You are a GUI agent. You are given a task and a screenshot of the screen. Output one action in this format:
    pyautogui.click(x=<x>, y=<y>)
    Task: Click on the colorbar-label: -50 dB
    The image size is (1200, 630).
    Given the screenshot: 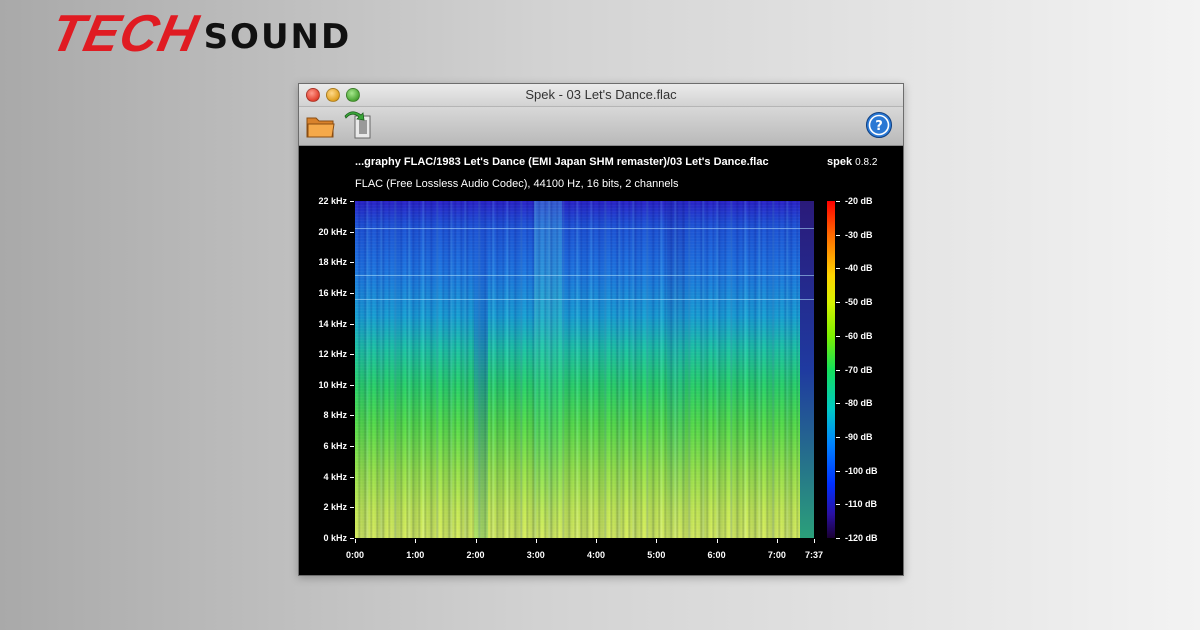 What is the action you would take?
    pyautogui.click(x=859, y=302)
    